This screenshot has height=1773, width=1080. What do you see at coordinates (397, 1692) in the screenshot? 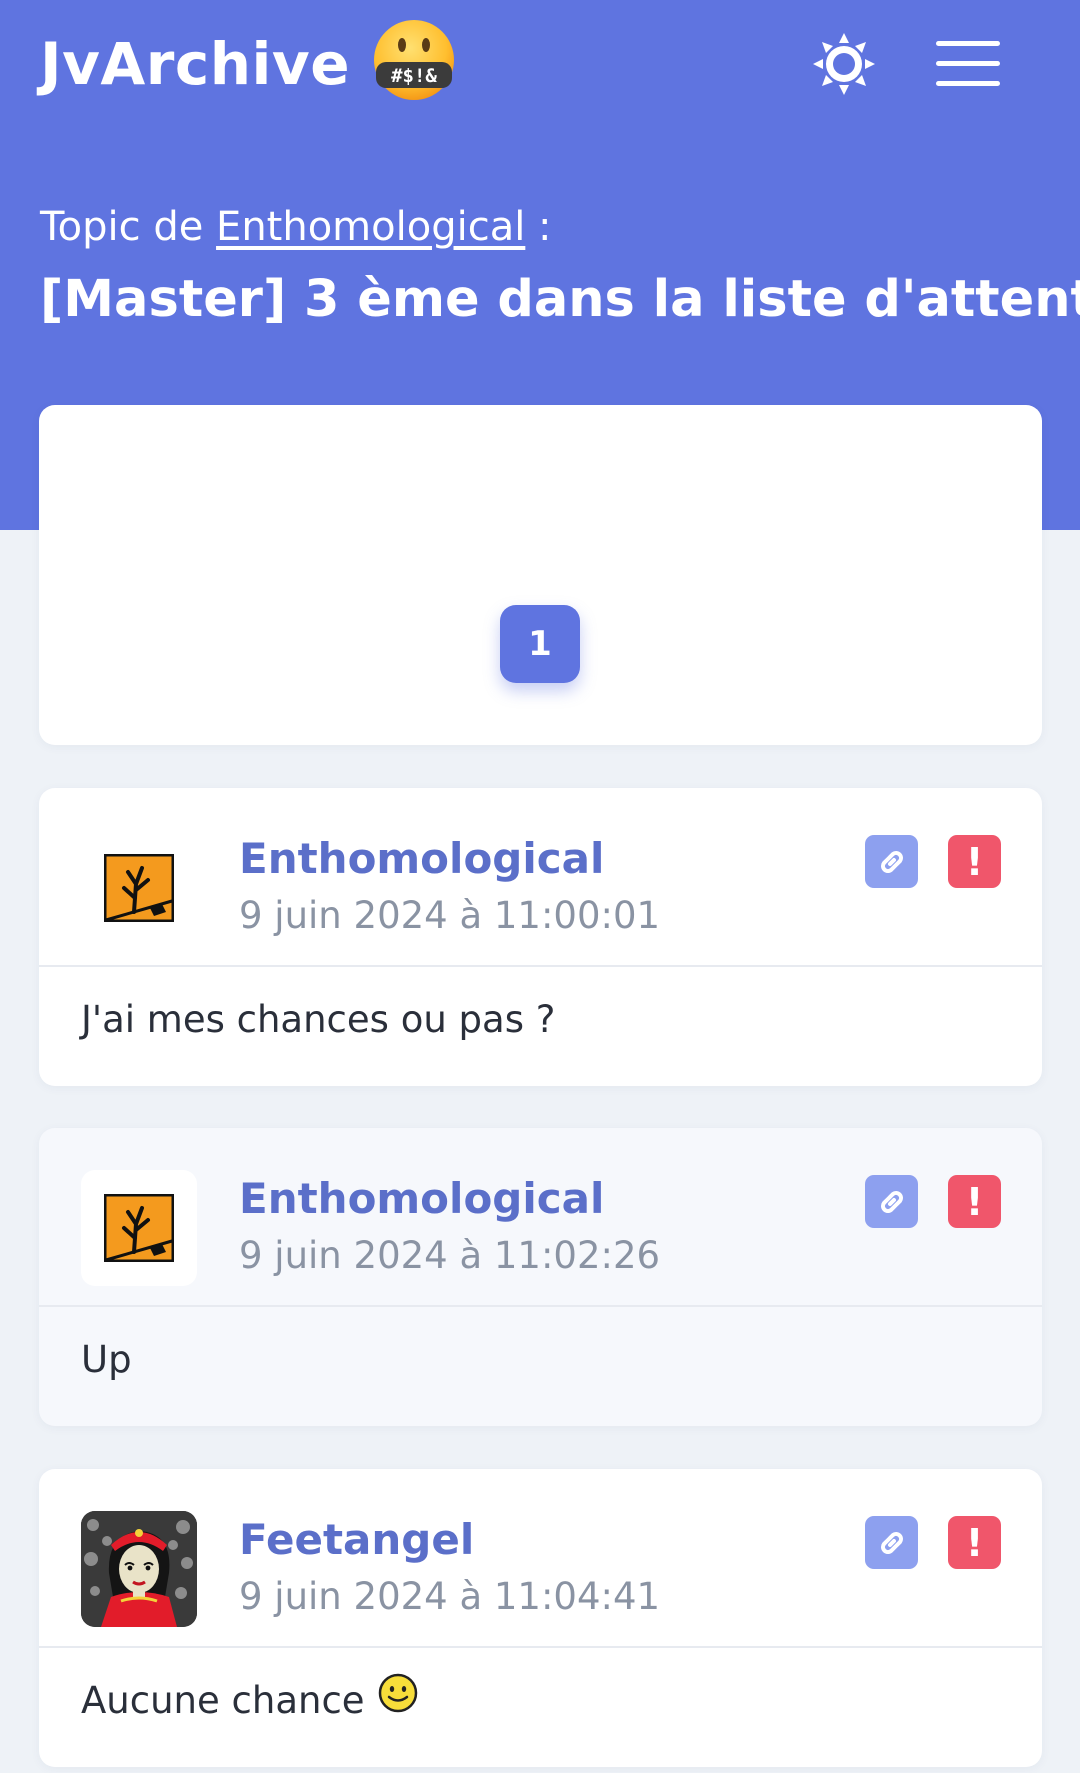
I see `smiley-icon` at bounding box center [397, 1692].